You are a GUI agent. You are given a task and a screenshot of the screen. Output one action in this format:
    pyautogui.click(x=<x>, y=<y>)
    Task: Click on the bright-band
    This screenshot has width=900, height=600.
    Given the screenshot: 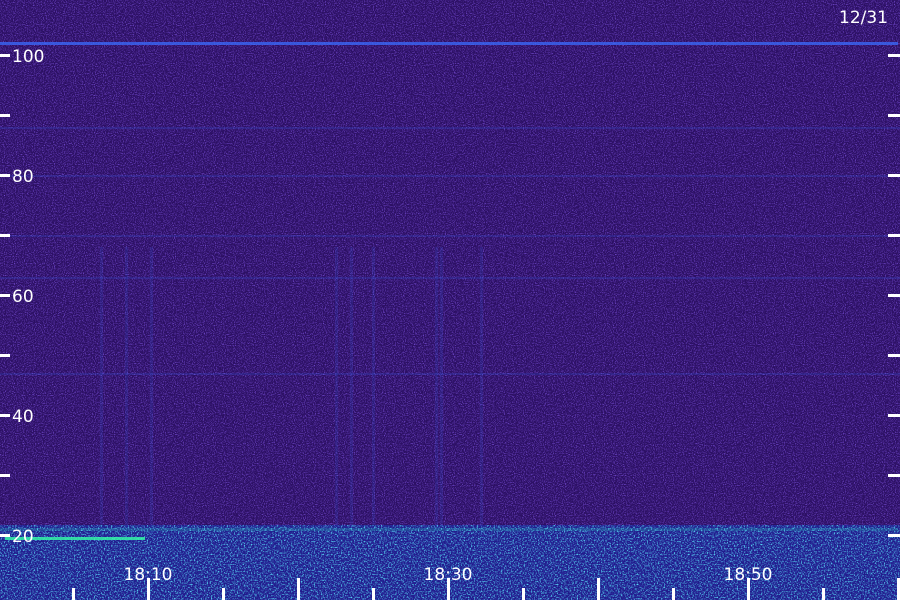 What is the action you would take?
    pyautogui.click(x=449, y=43)
    